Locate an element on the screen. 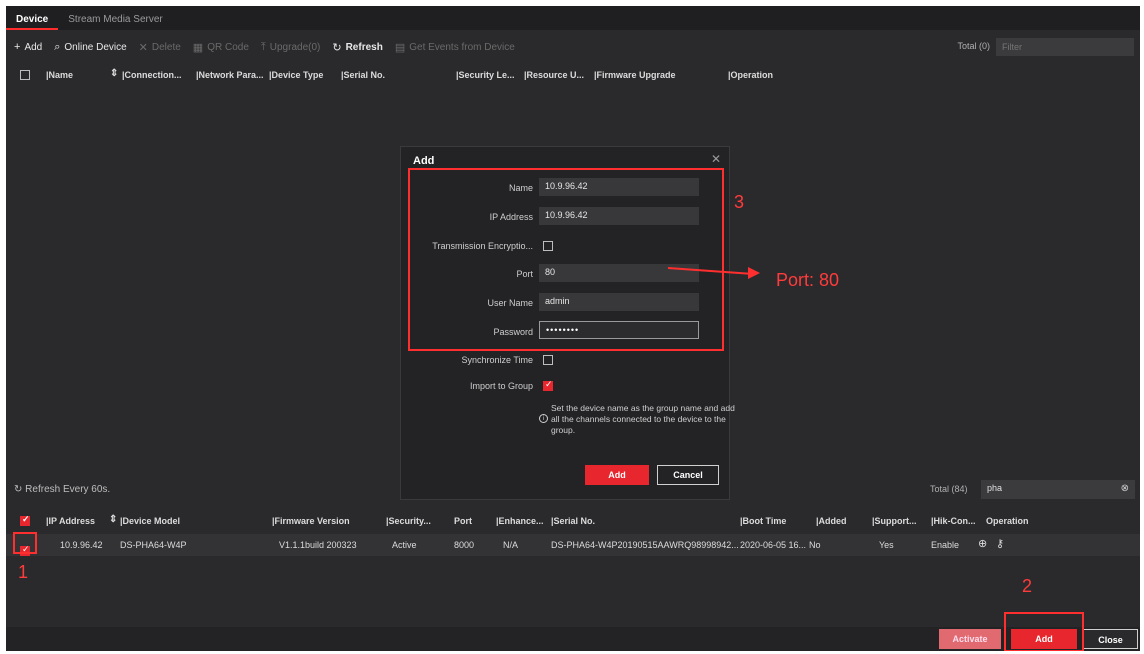 This screenshot has width=1144, height=654. cell-enhanced: N/A is located at coordinates (511, 545).